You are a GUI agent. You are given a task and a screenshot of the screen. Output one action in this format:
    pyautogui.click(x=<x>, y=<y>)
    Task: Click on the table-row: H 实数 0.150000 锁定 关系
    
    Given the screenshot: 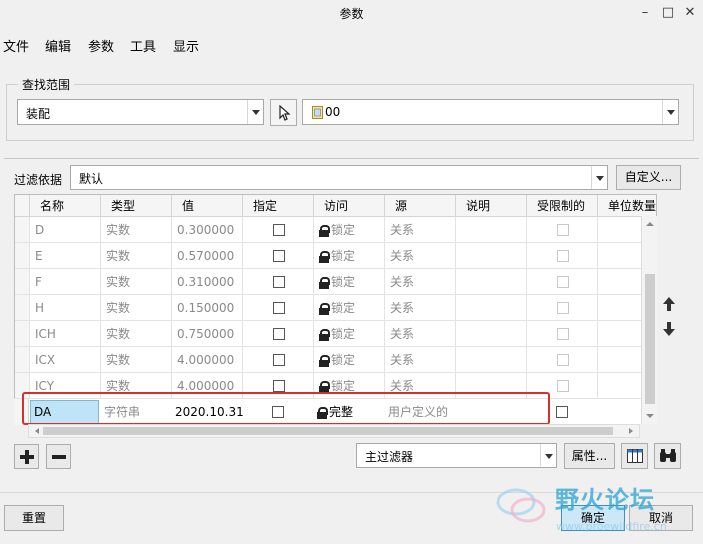 What is the action you would take?
    pyautogui.click(x=335, y=308)
    